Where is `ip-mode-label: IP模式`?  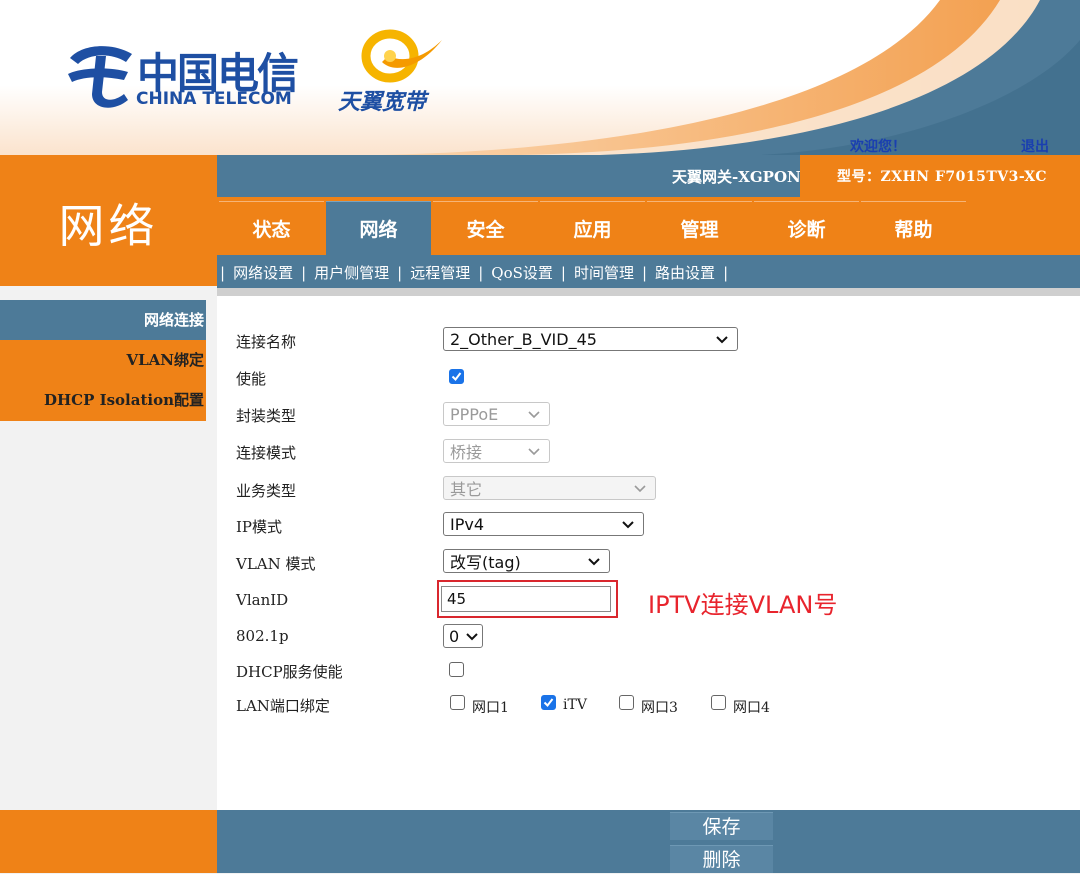 ip-mode-label: IP模式 is located at coordinates (259, 527).